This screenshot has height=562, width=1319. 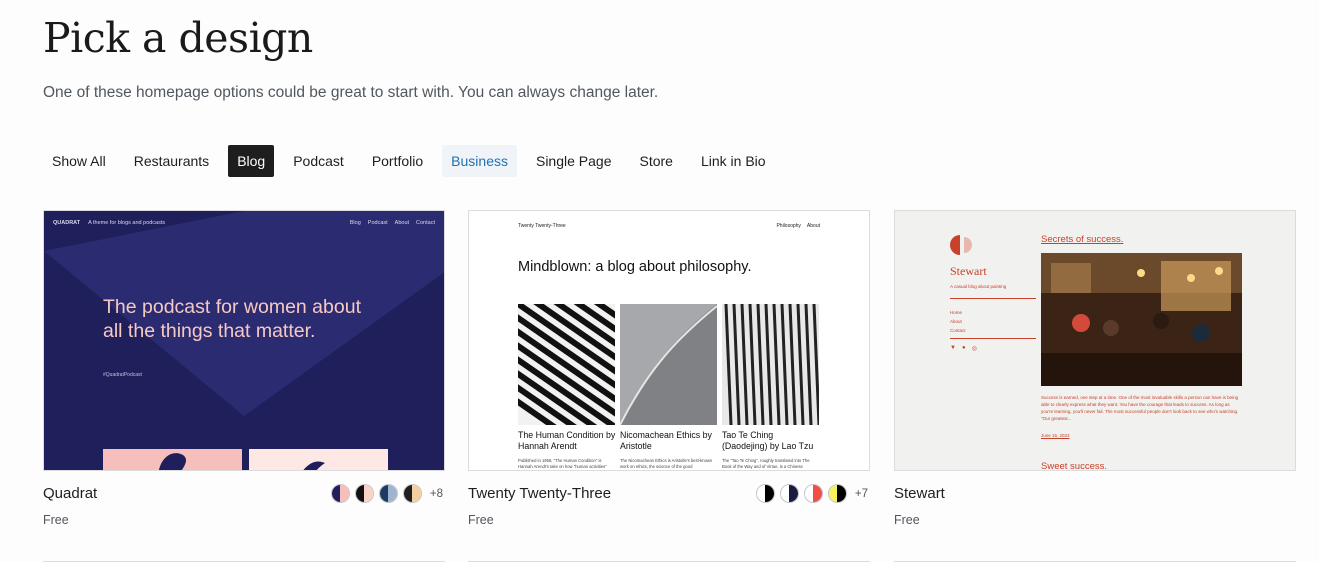 I want to click on post-date: June 15, 2023, so click(x=1055, y=435).